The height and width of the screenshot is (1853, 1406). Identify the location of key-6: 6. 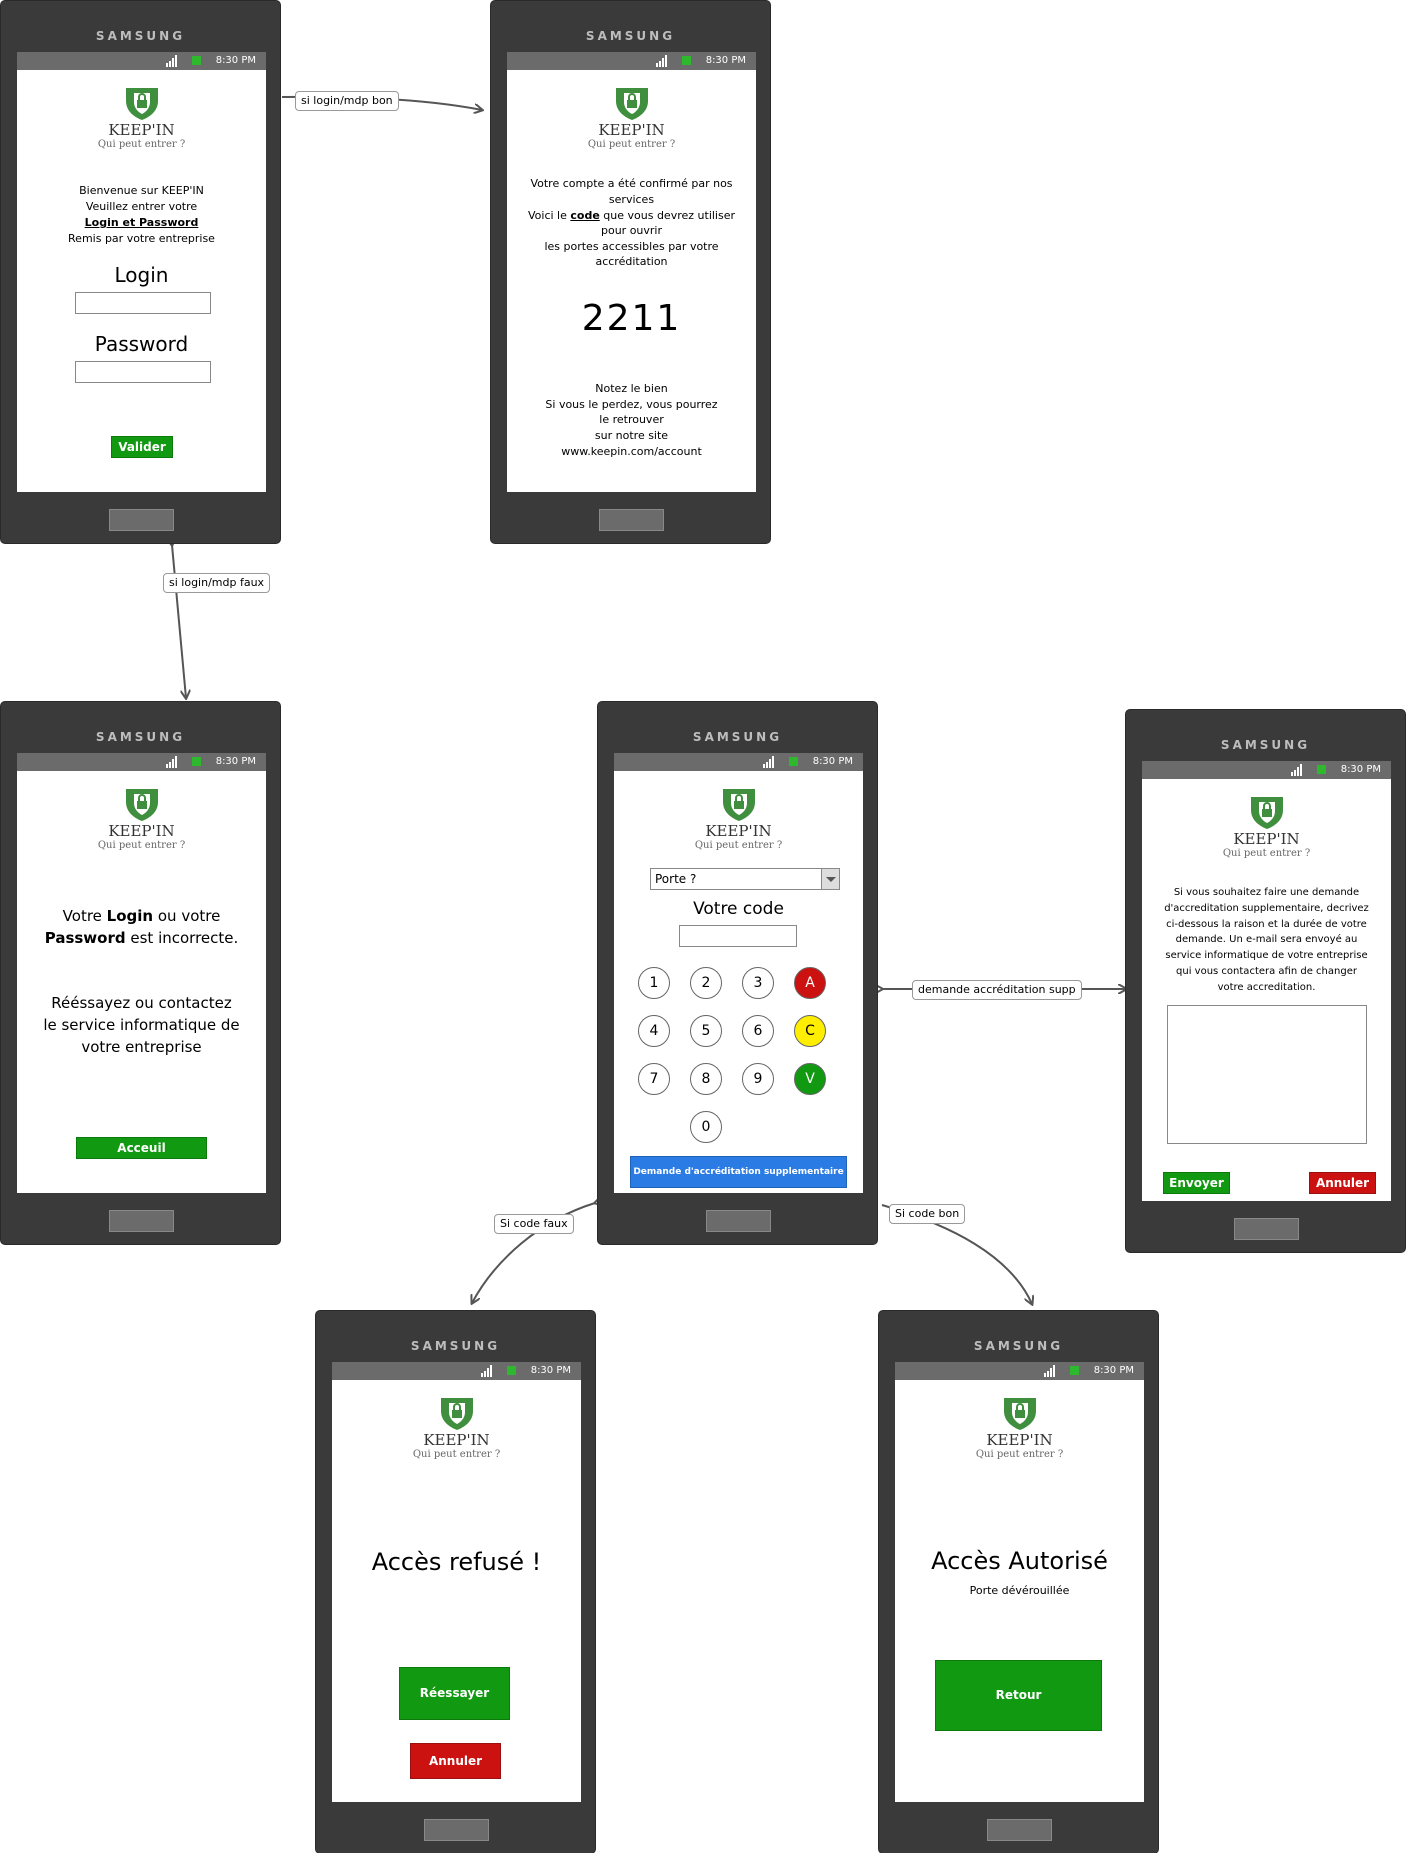
(758, 1031).